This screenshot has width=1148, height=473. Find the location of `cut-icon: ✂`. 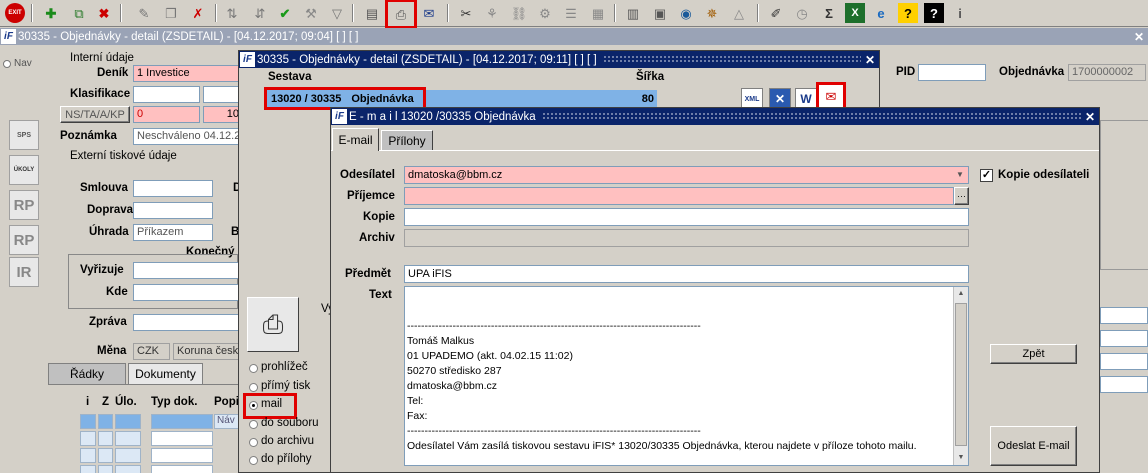

cut-icon: ✂ is located at coordinates (466, 13).